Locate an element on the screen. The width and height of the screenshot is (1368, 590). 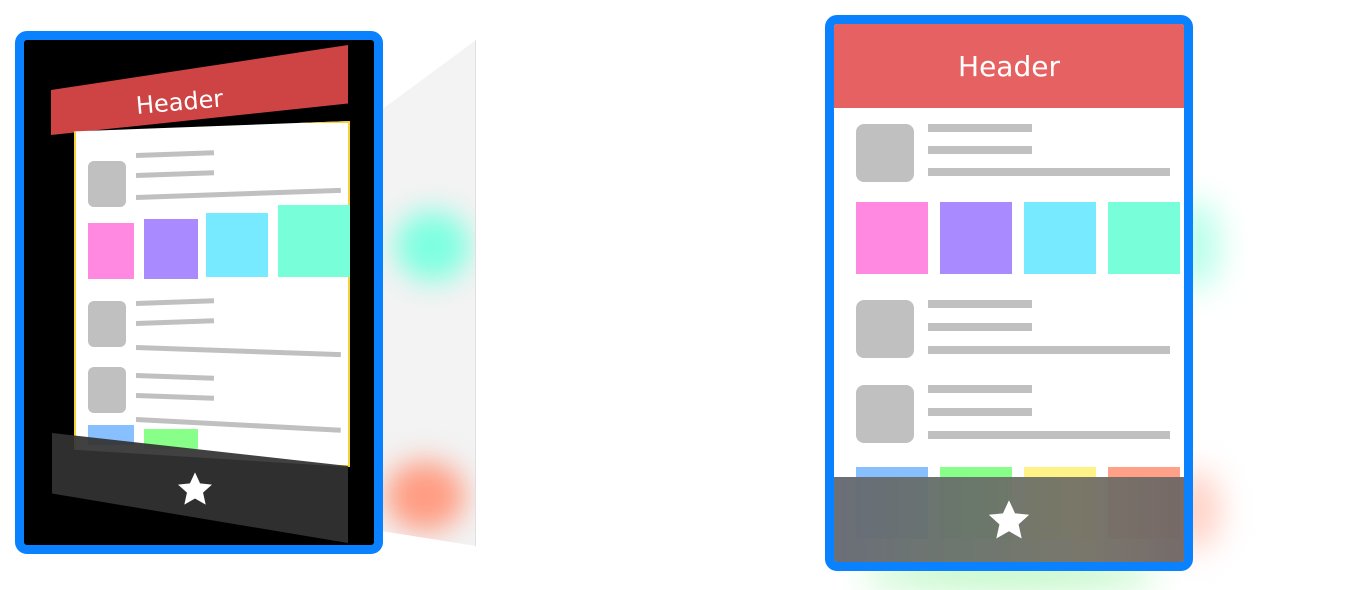
orange-glow is located at coordinates (425, 496).